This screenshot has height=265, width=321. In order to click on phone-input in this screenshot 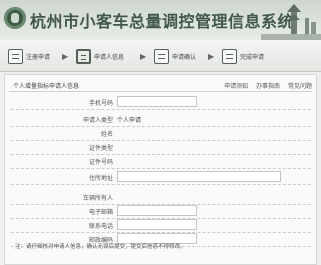, I will do `click(157, 224)`.